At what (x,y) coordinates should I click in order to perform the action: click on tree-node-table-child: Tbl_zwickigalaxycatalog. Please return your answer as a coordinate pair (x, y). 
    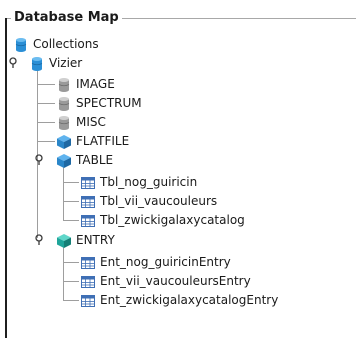
    Looking at the image, I should click on (162, 220).